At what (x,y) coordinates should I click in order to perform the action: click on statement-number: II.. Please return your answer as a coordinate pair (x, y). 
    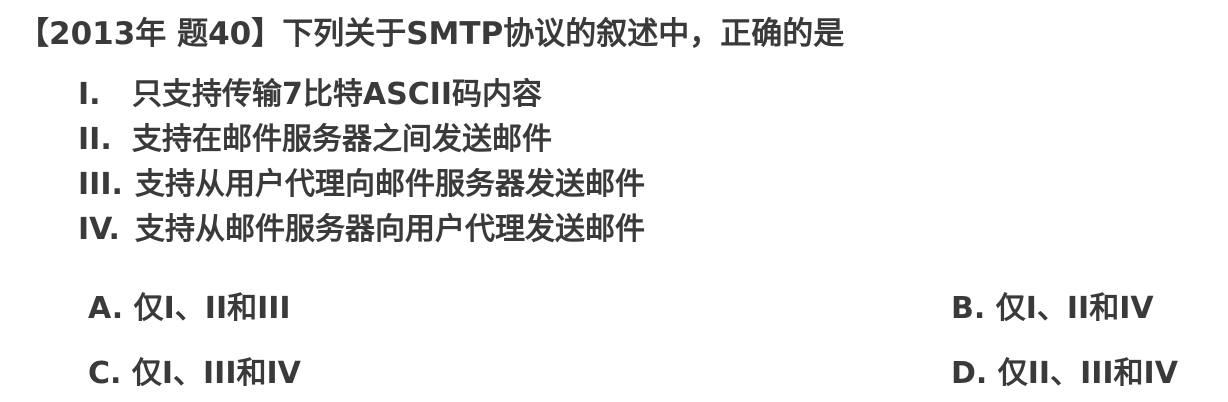
    Looking at the image, I should click on (95, 139).